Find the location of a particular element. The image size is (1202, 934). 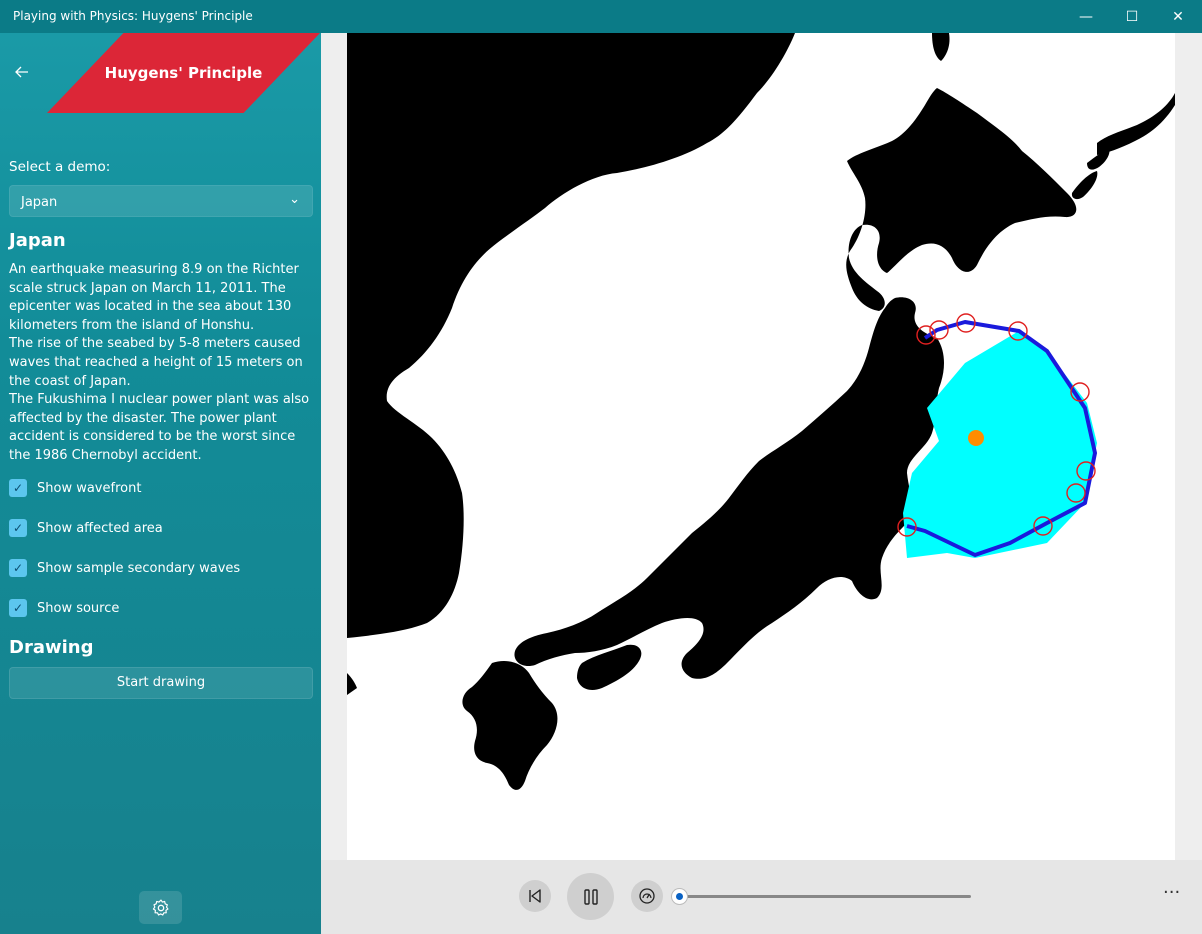

drawing-heading: Drawing is located at coordinates (51, 647).